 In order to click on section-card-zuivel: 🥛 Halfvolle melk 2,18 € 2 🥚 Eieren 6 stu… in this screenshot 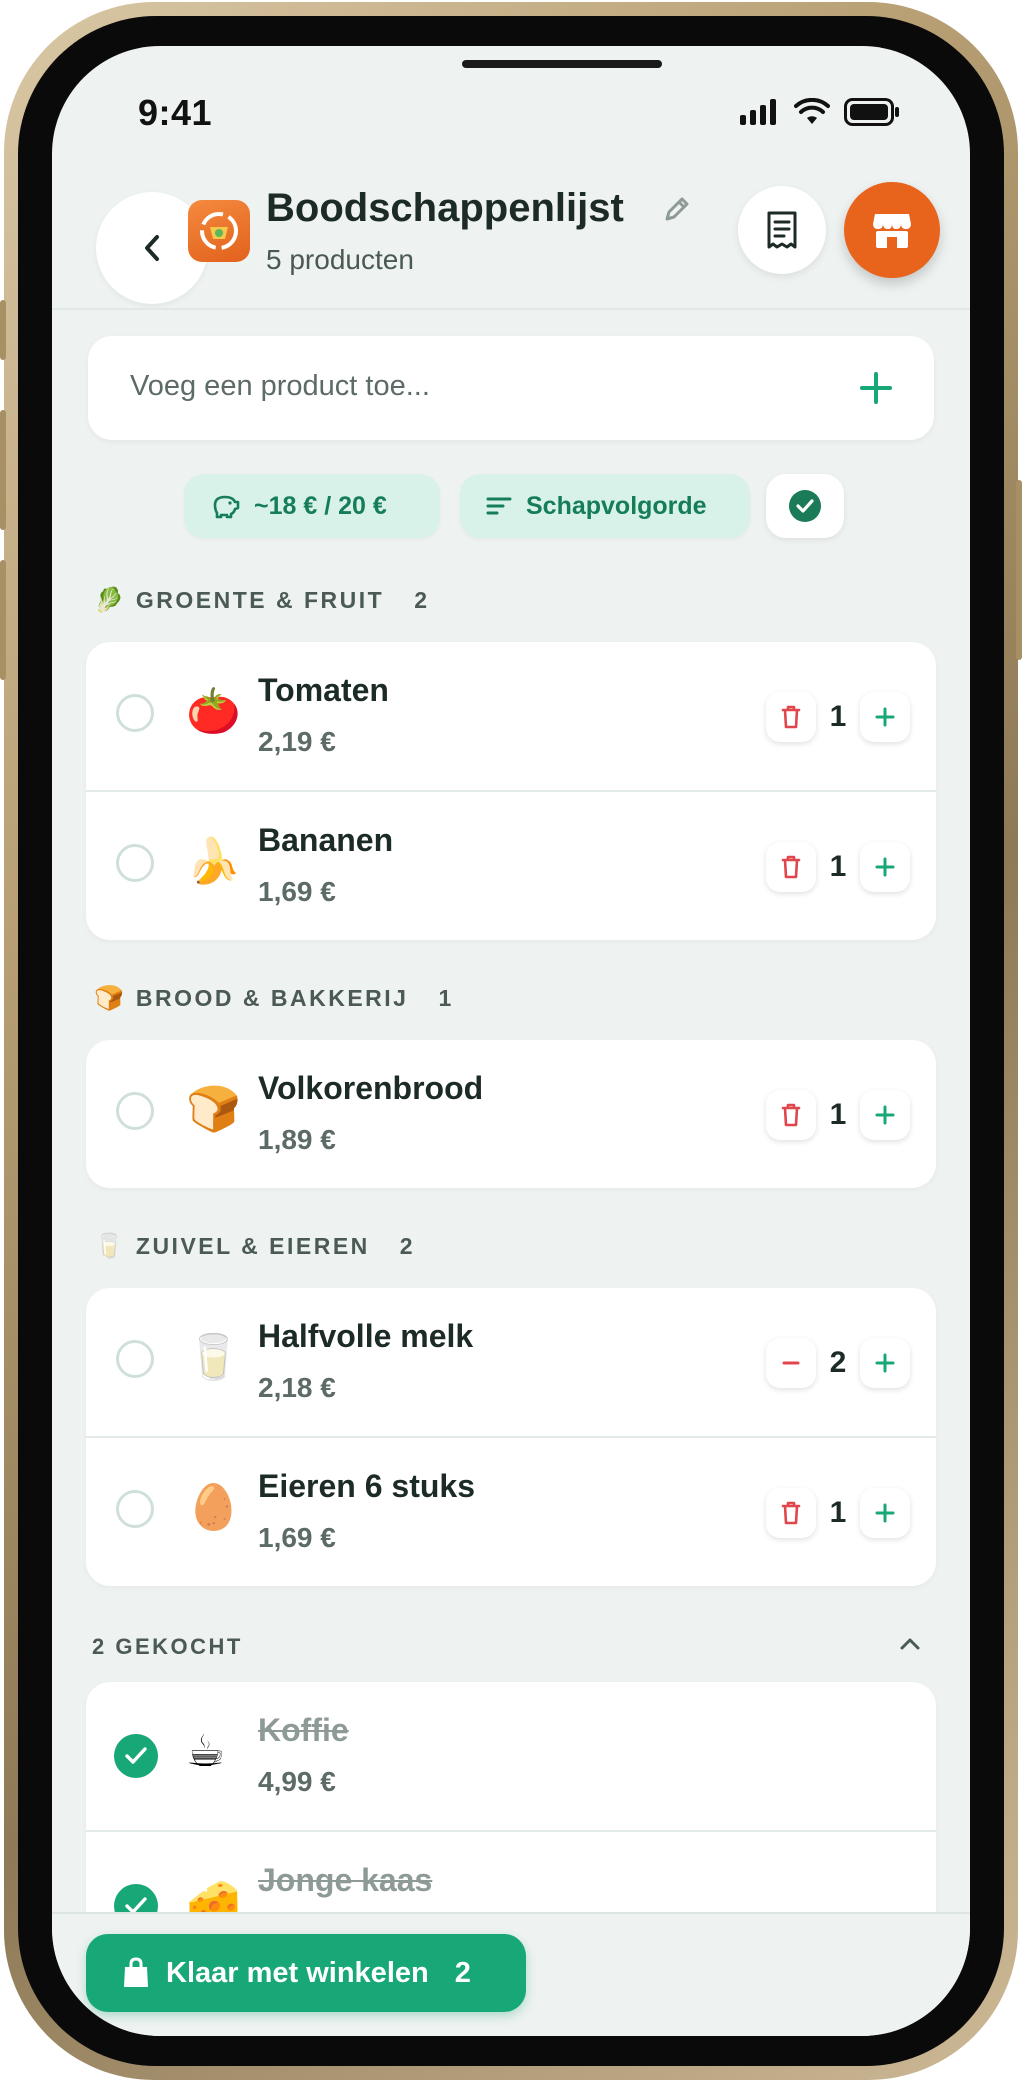, I will do `click(511, 1437)`.